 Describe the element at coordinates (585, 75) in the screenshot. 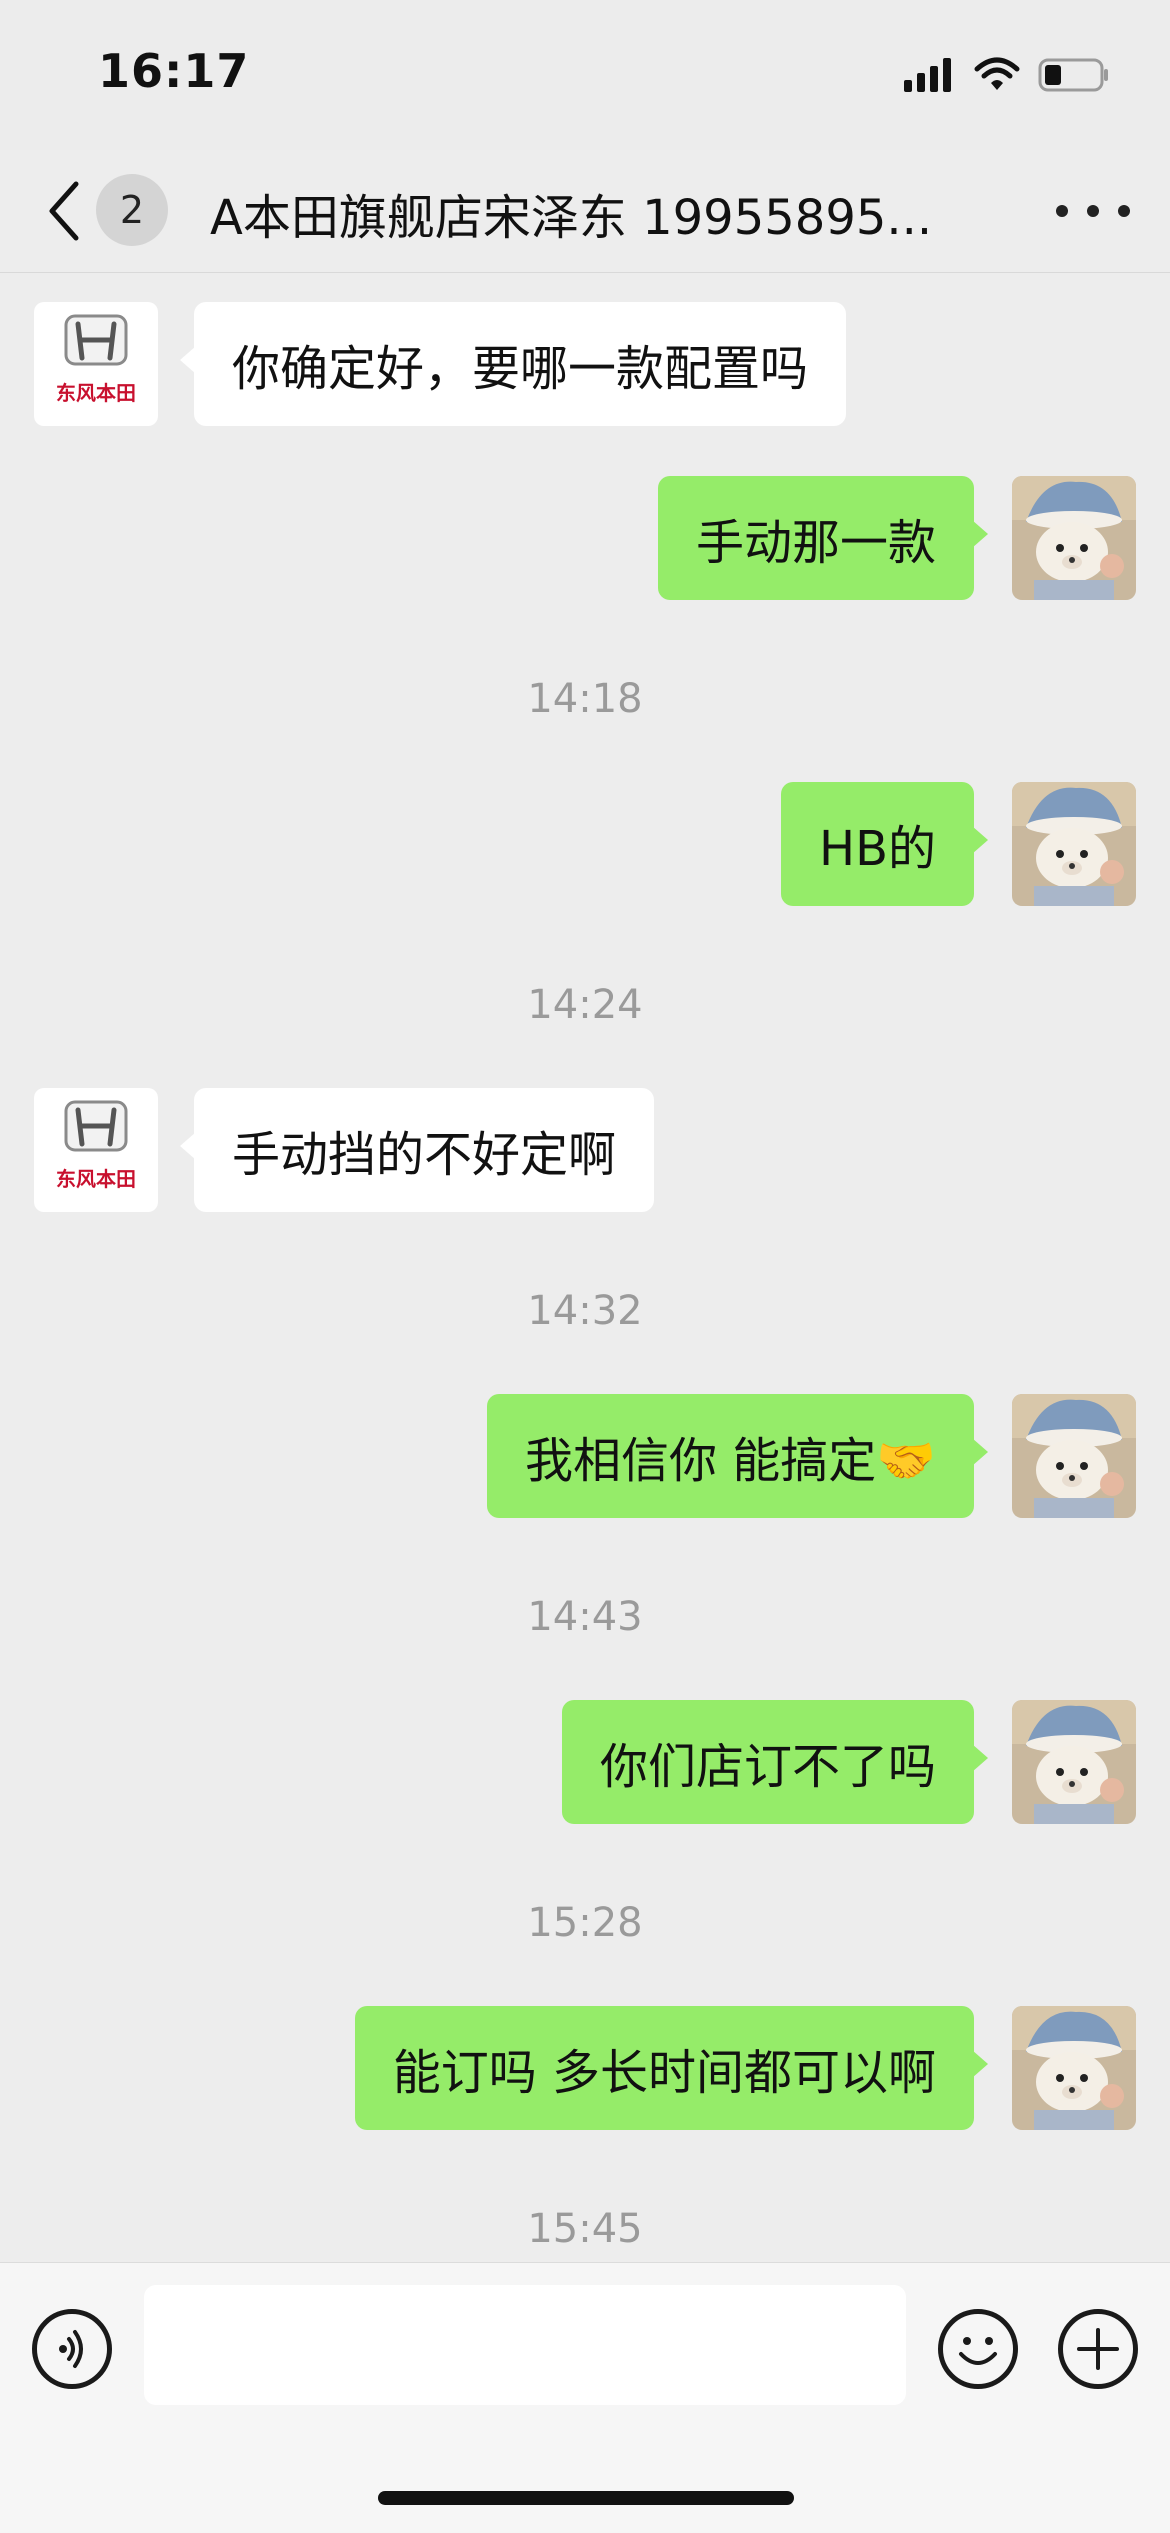

I see `status-bar: 16:17` at that location.